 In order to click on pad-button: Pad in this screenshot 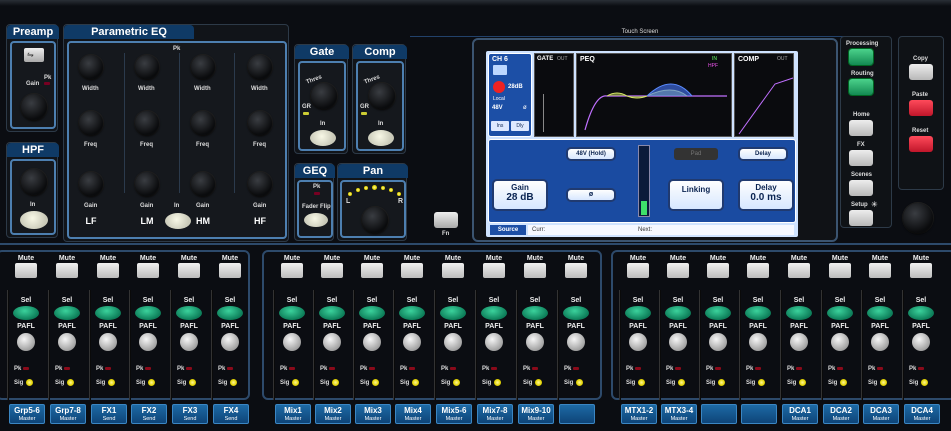, I will do `click(696, 154)`.